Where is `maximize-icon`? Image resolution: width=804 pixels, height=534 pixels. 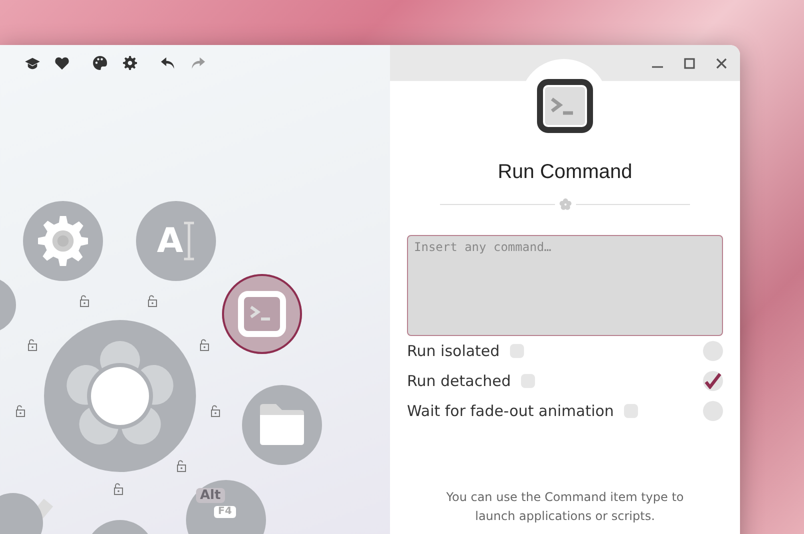 maximize-icon is located at coordinates (689, 63).